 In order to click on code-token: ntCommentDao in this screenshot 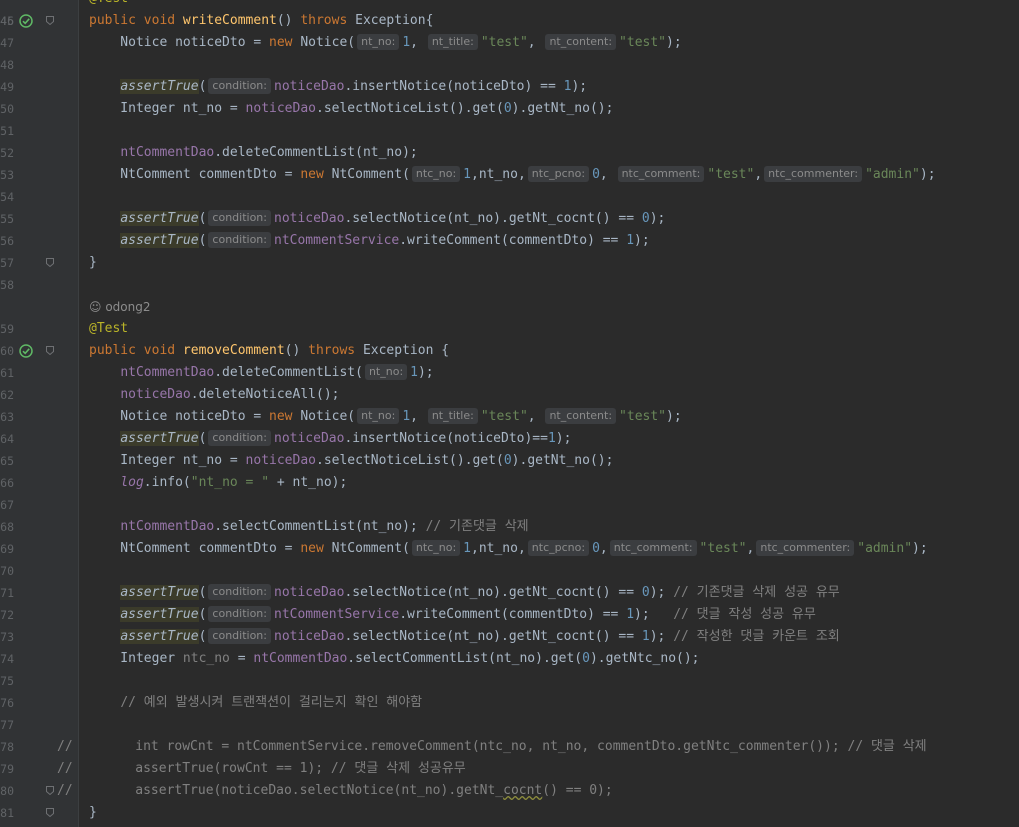, I will do `click(167, 152)`.